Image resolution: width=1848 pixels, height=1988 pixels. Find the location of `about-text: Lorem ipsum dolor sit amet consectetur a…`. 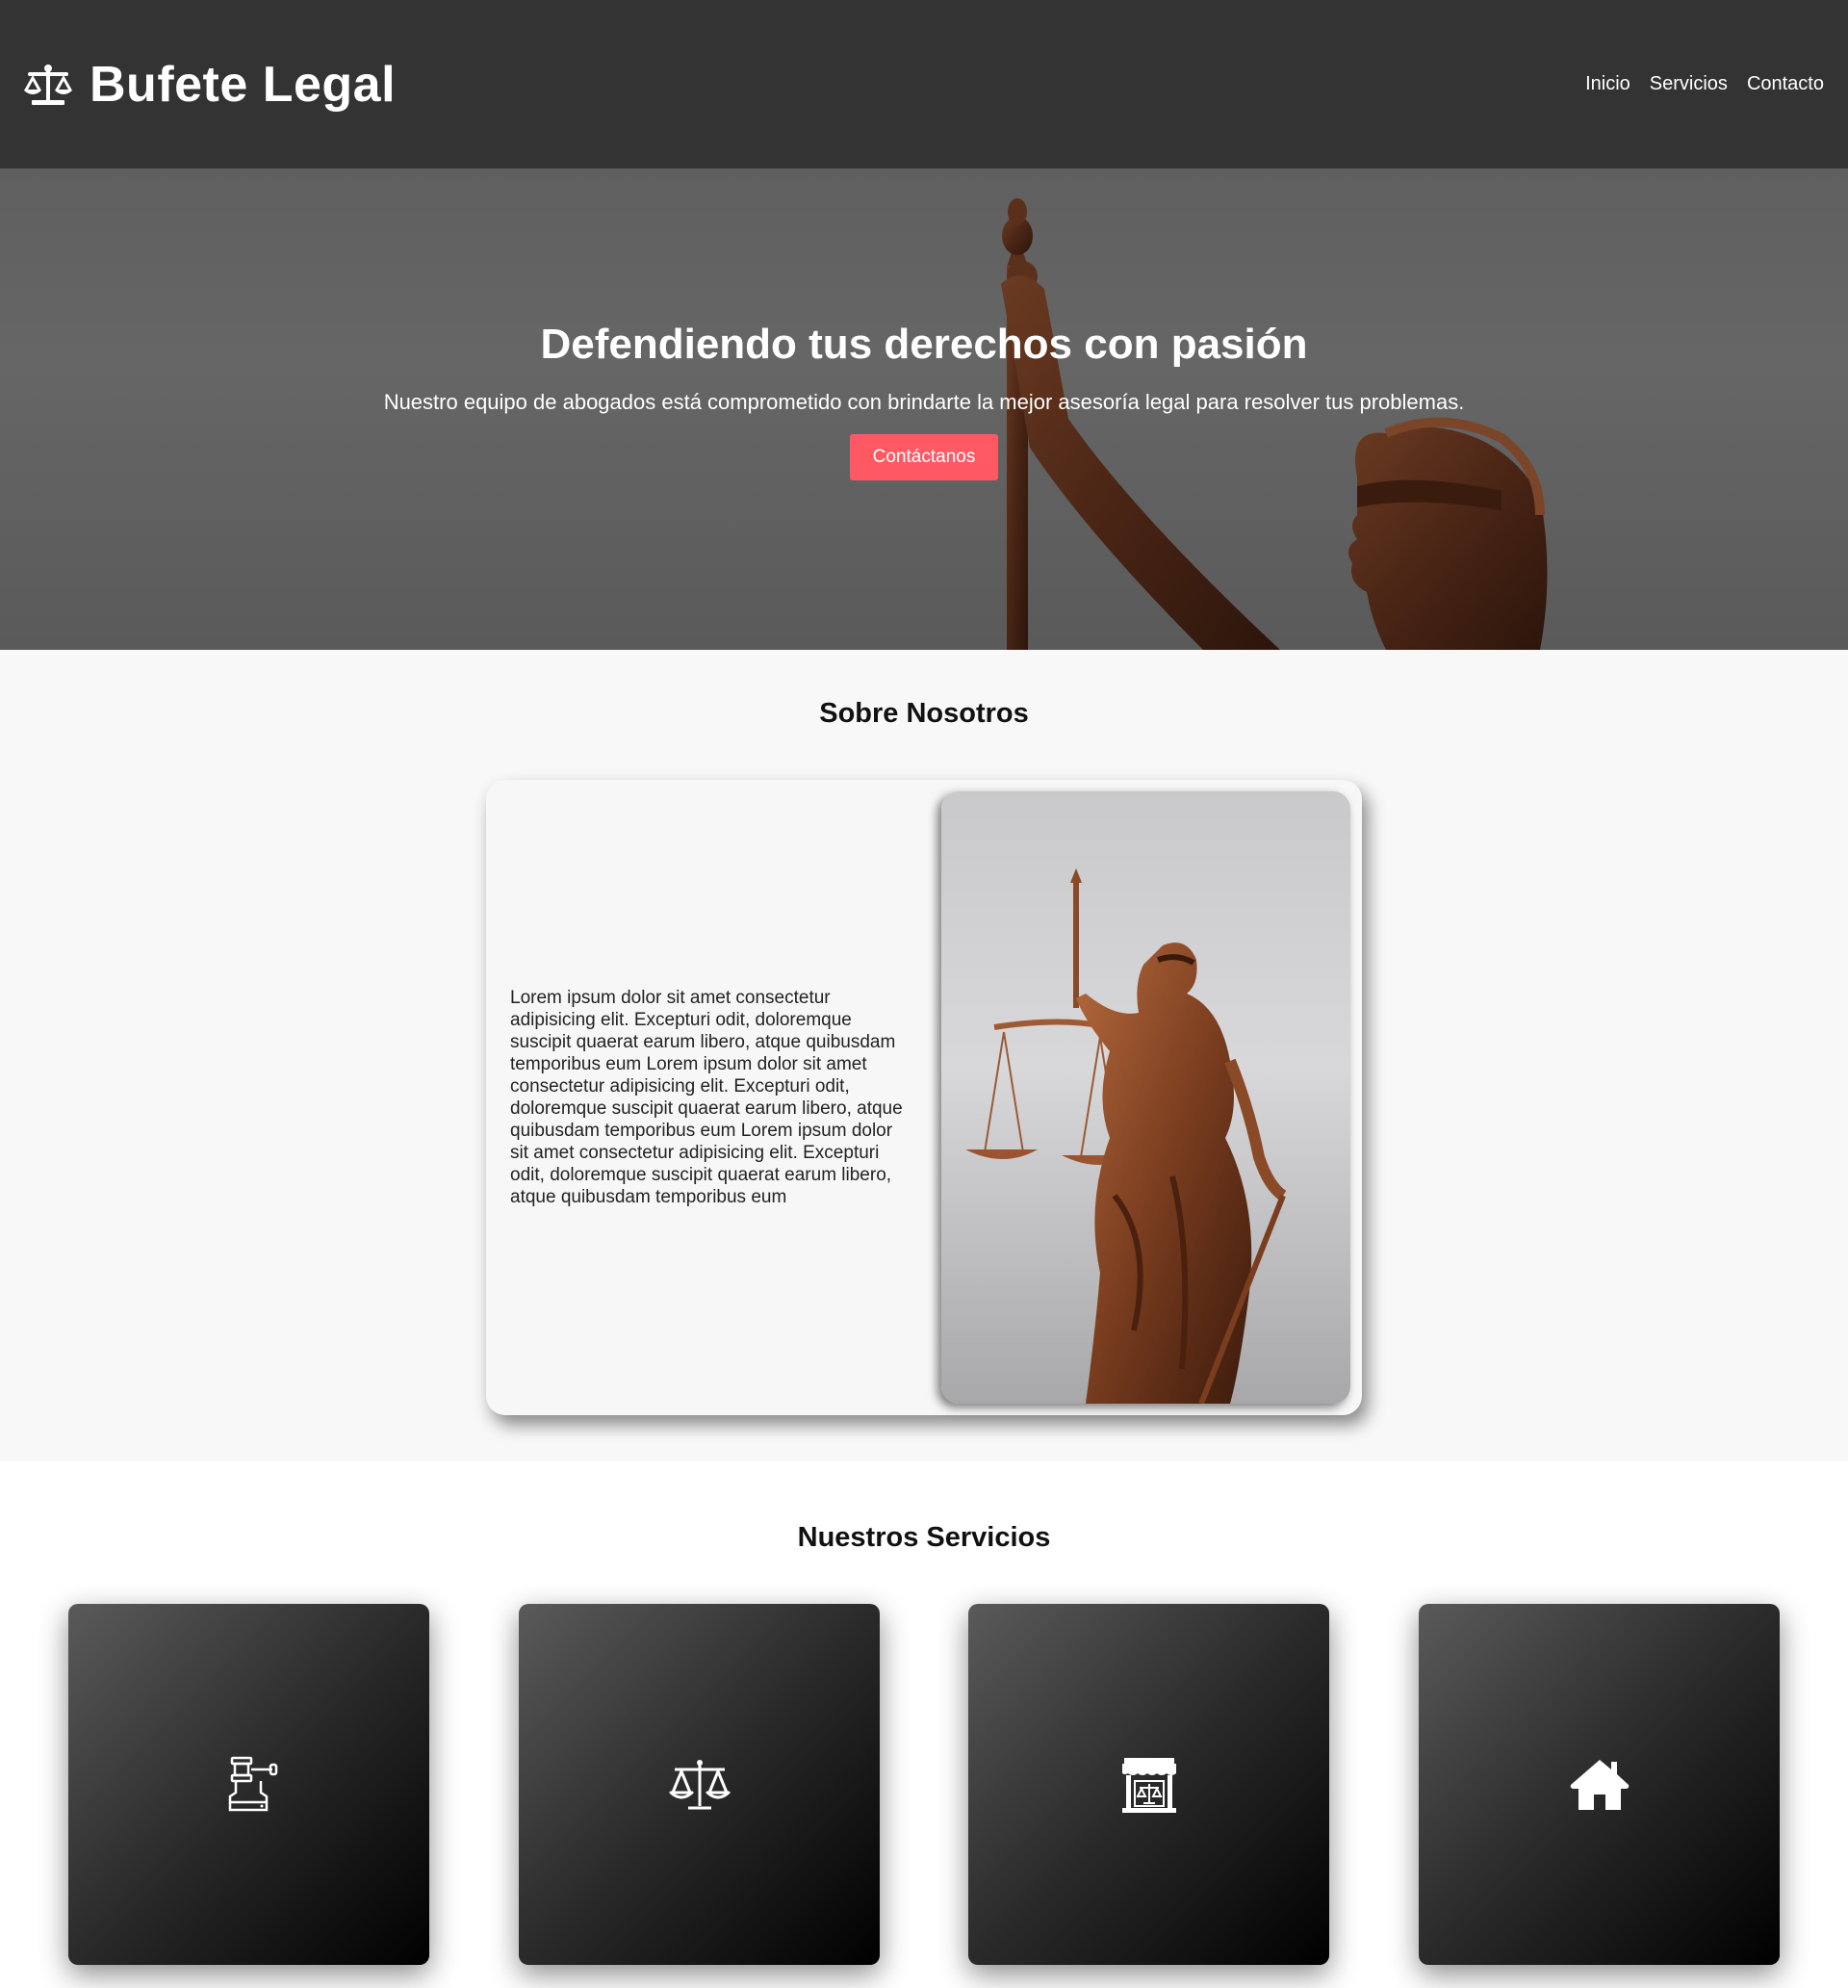

about-text: Lorem ipsum dolor sit amet consectetur a… is located at coordinates (706, 1097).